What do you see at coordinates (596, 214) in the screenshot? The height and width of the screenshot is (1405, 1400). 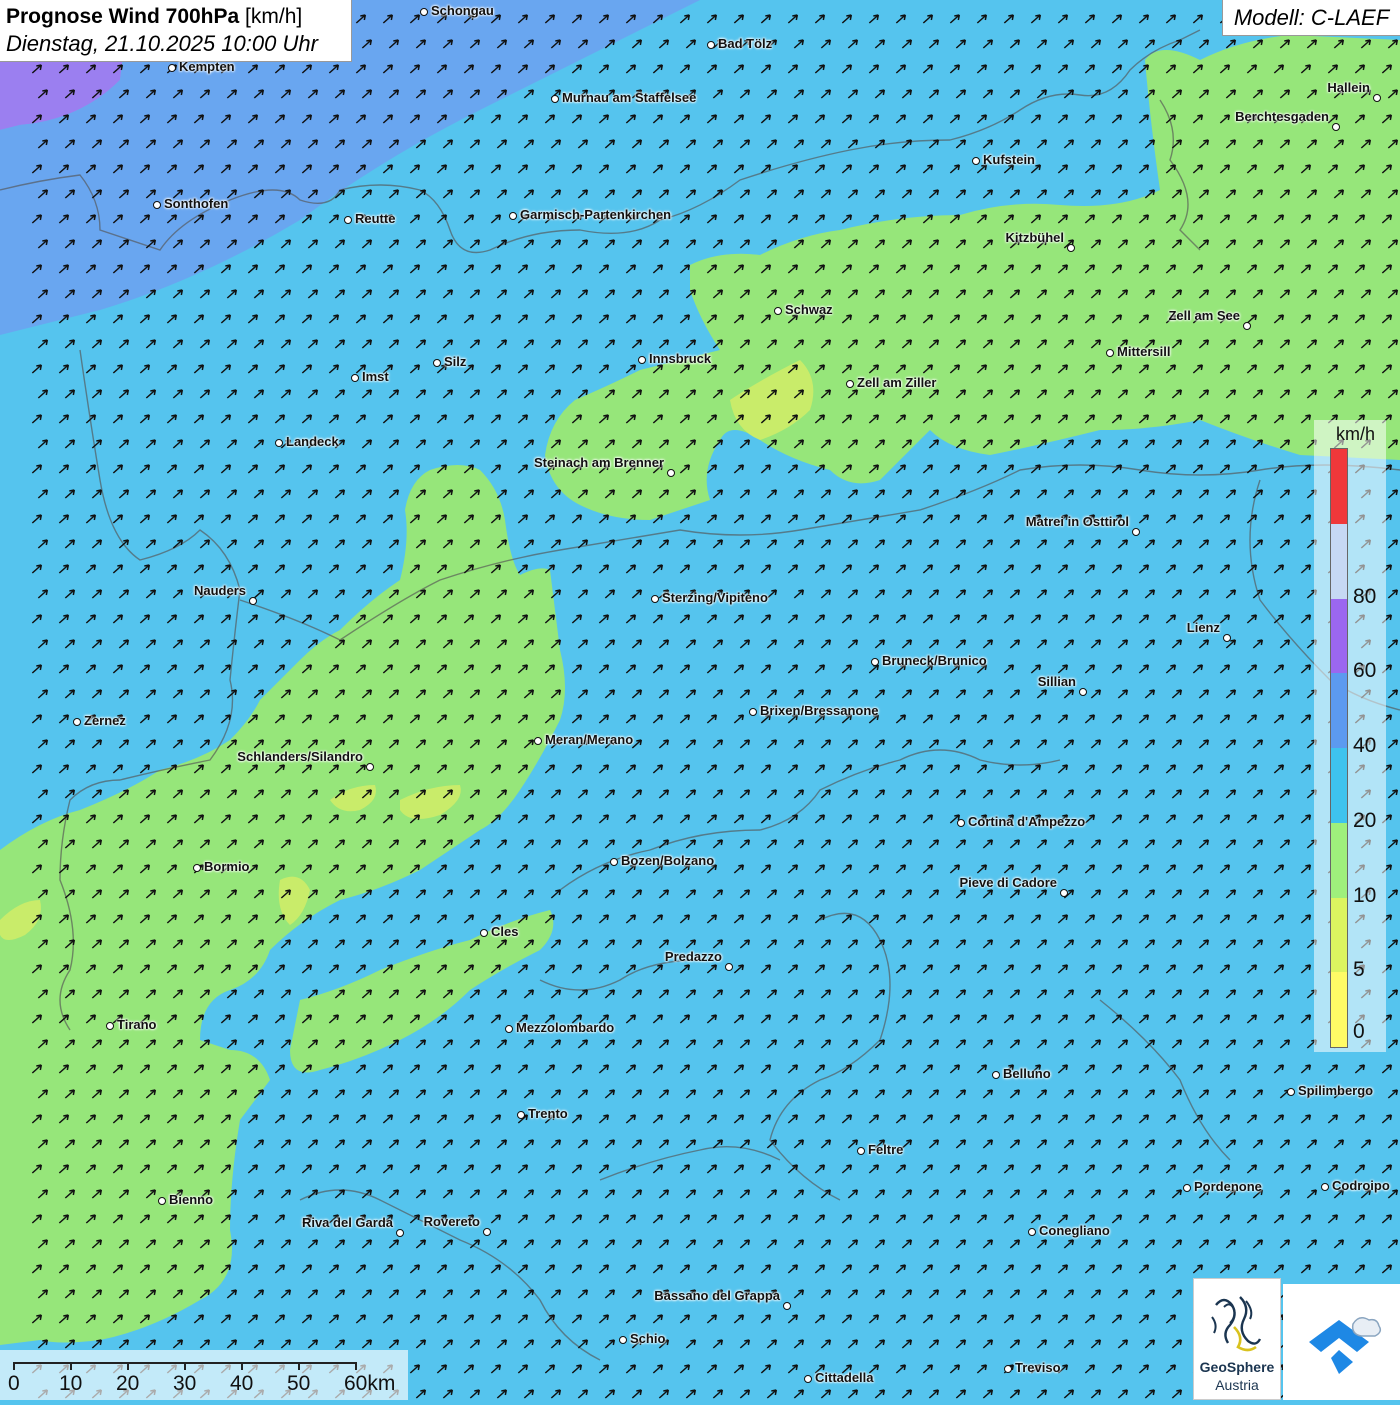 I see `city-label: Garmisch-Partenkirchen` at bounding box center [596, 214].